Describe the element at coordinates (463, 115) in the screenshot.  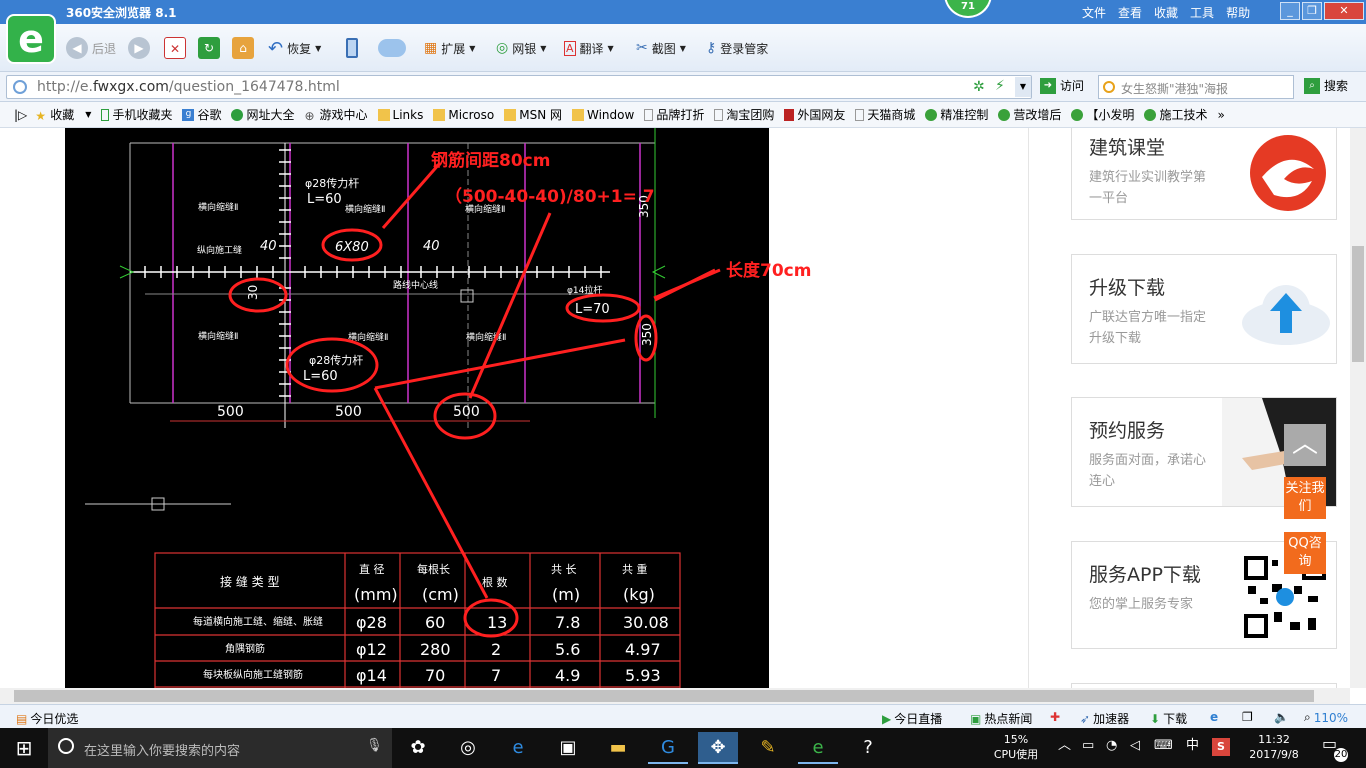
I see `fav-microsoft: Microso` at that location.